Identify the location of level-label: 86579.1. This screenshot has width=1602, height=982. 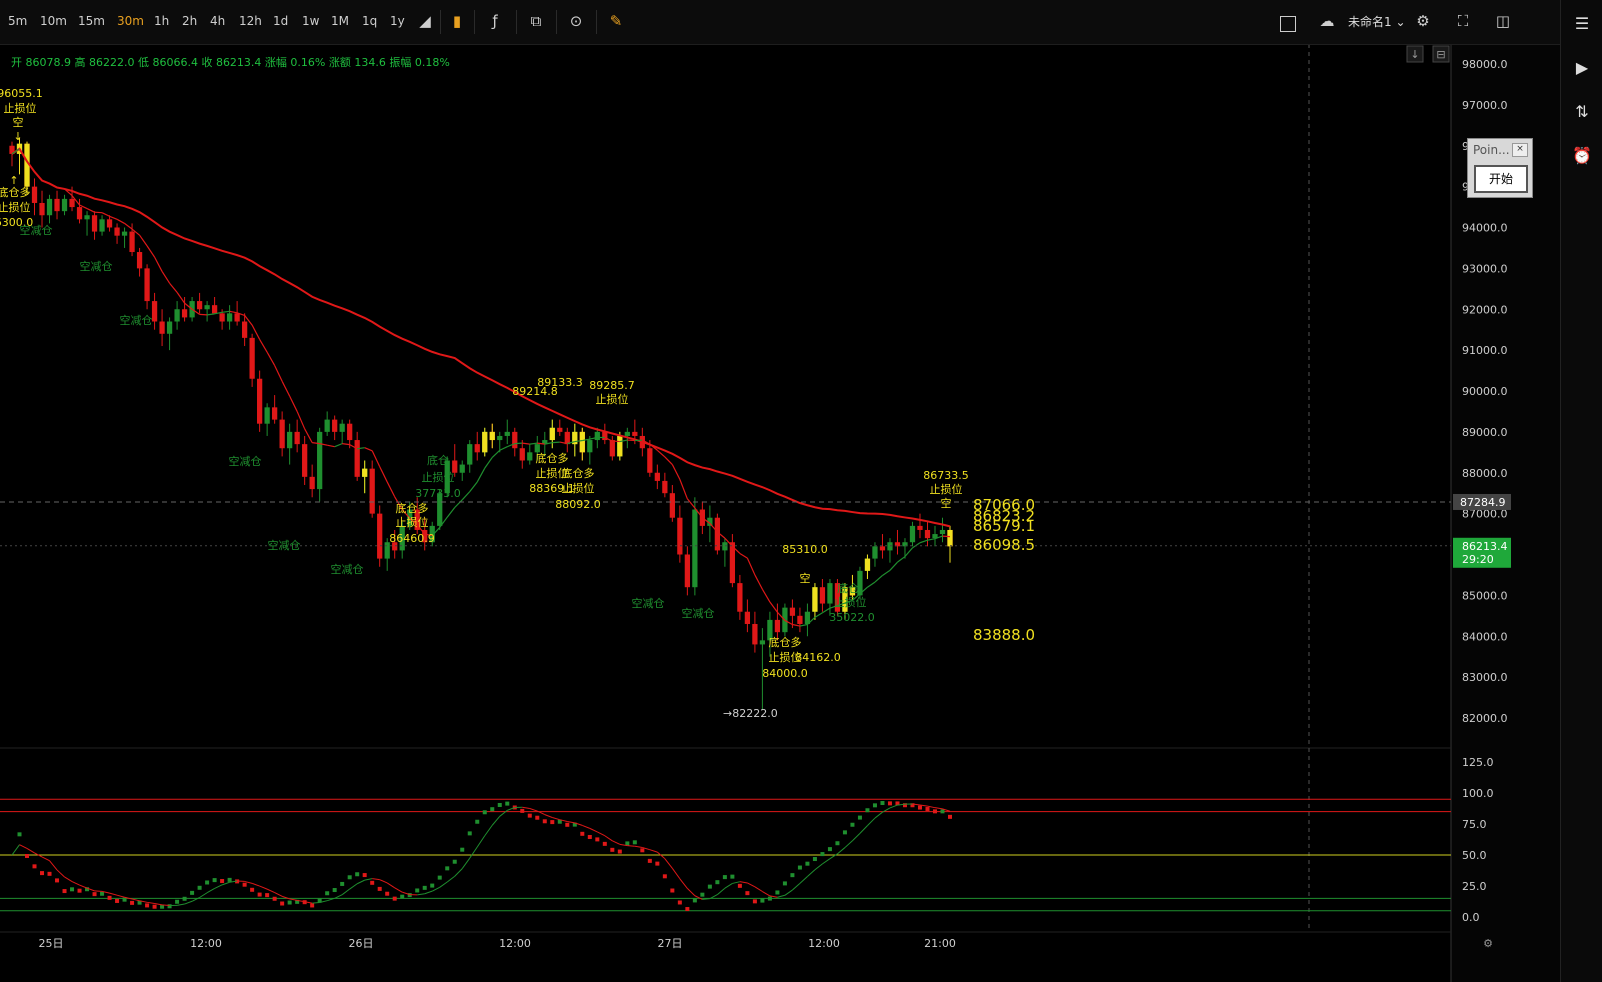
(1004, 526).